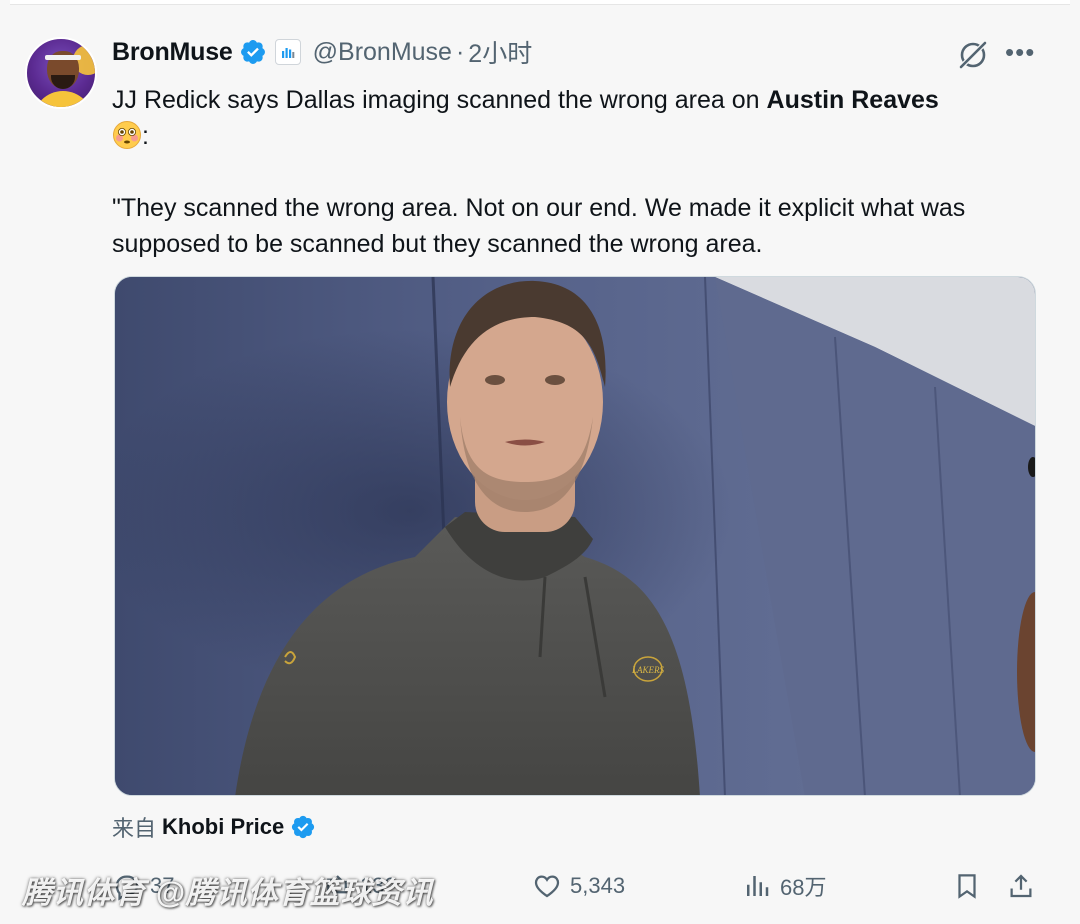  What do you see at coordinates (382, 52) in the screenshot?
I see `author-handle: @BronMuse` at bounding box center [382, 52].